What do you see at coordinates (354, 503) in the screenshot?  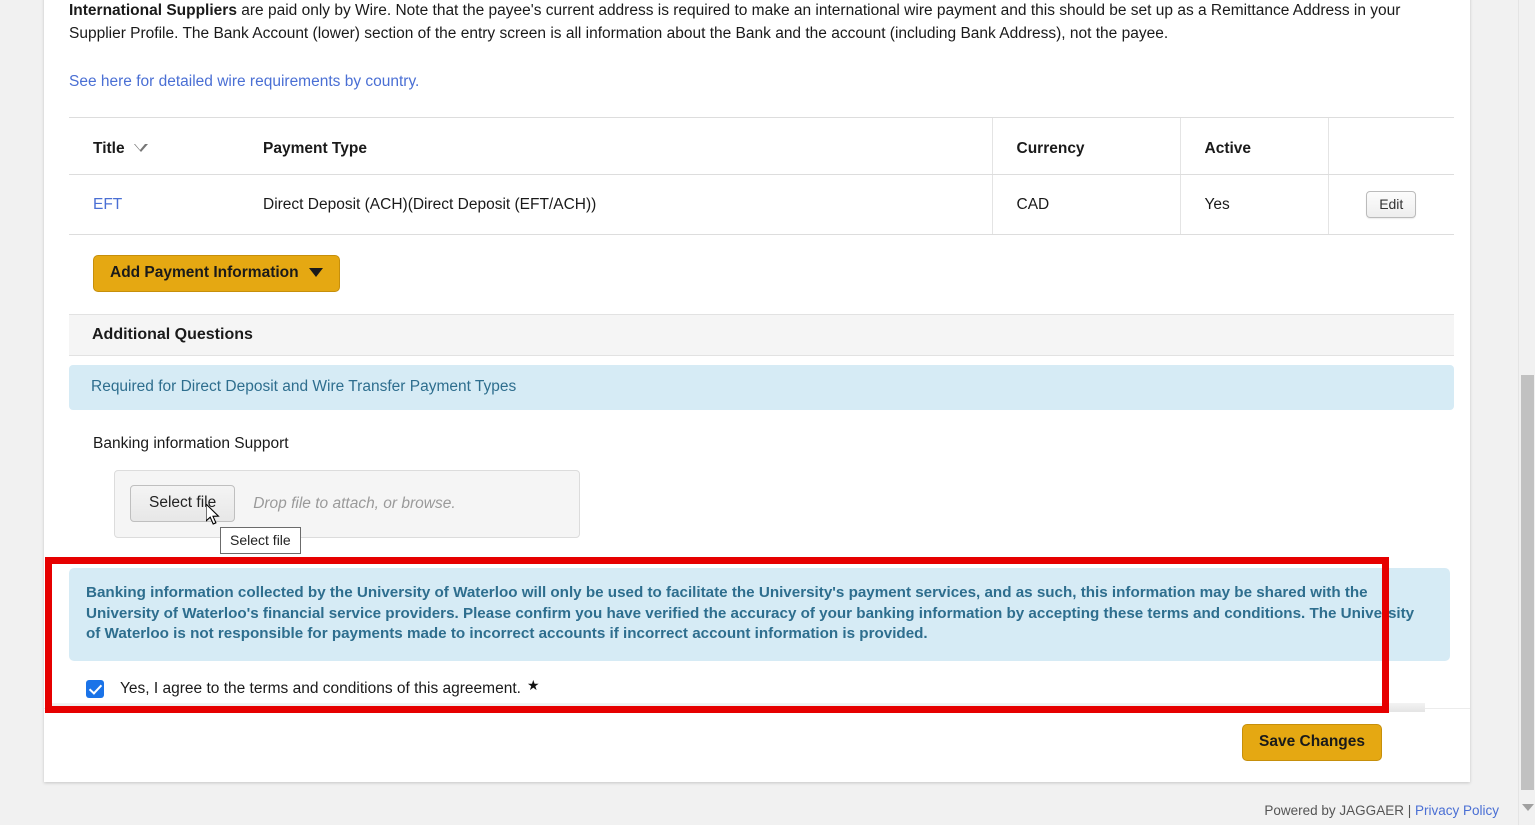 I see `drop-file-hint: Drop file to attach, or browse.` at bounding box center [354, 503].